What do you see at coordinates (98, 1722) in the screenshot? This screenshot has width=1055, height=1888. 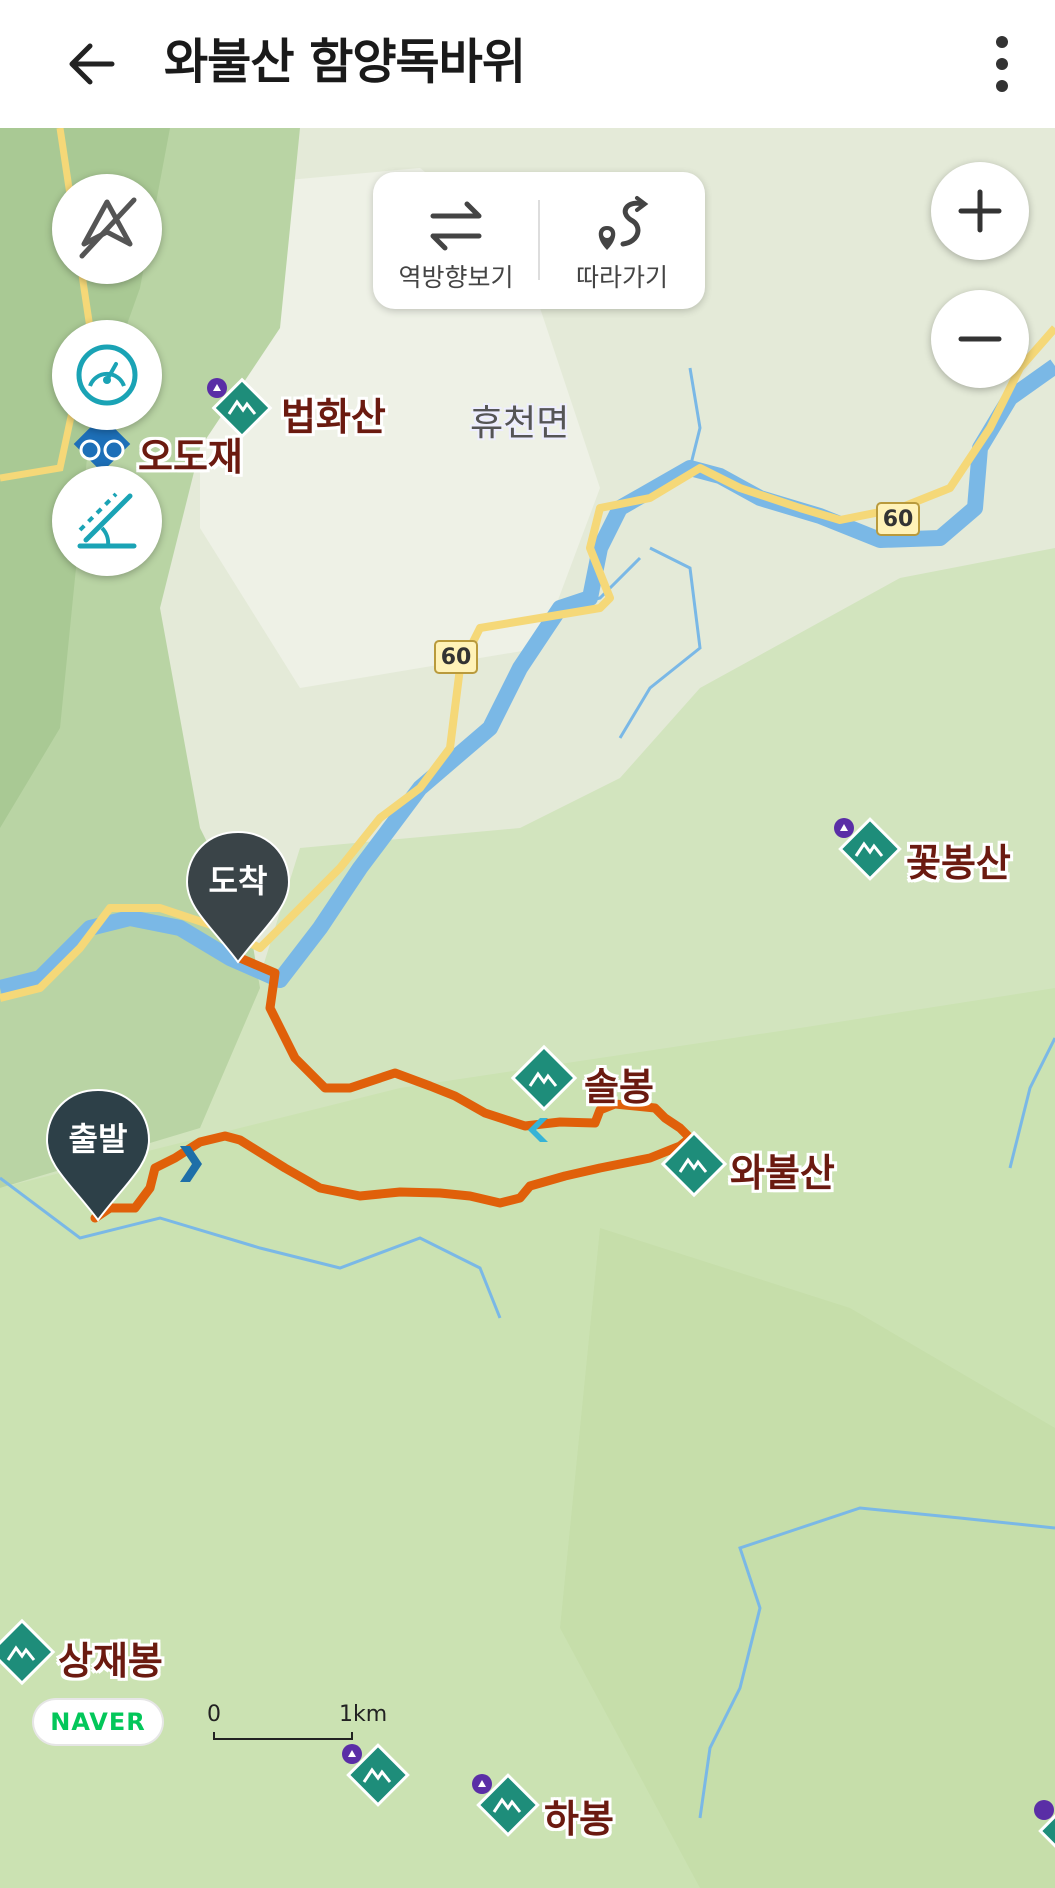 I see `naver-logo: NAVER` at bounding box center [98, 1722].